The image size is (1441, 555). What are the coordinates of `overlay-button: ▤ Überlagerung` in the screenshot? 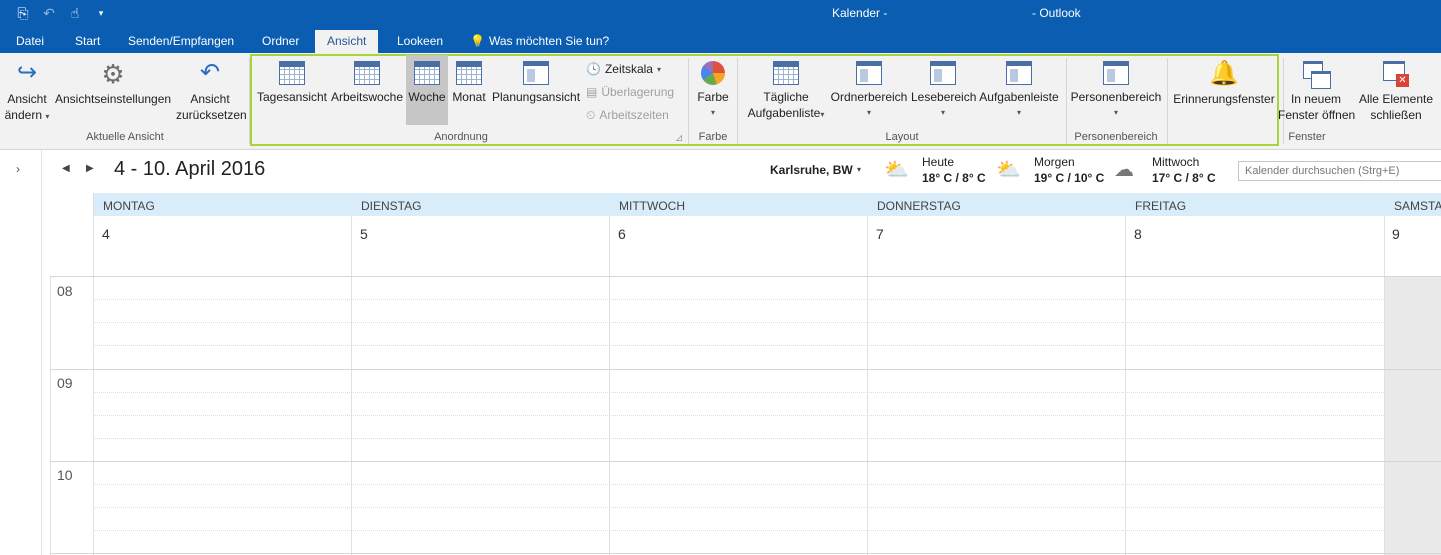 It's located at (630, 92).